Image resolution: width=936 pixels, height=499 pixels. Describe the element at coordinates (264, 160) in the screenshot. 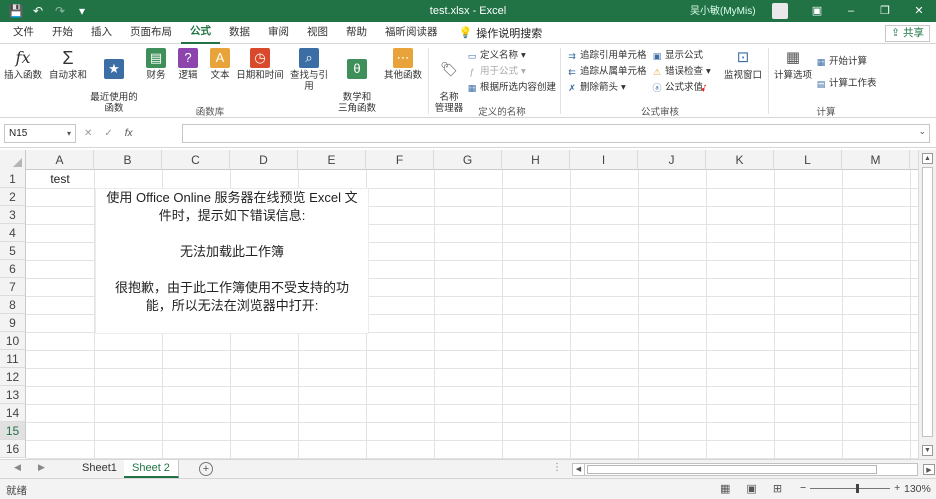

I see `column-header: D` at that location.